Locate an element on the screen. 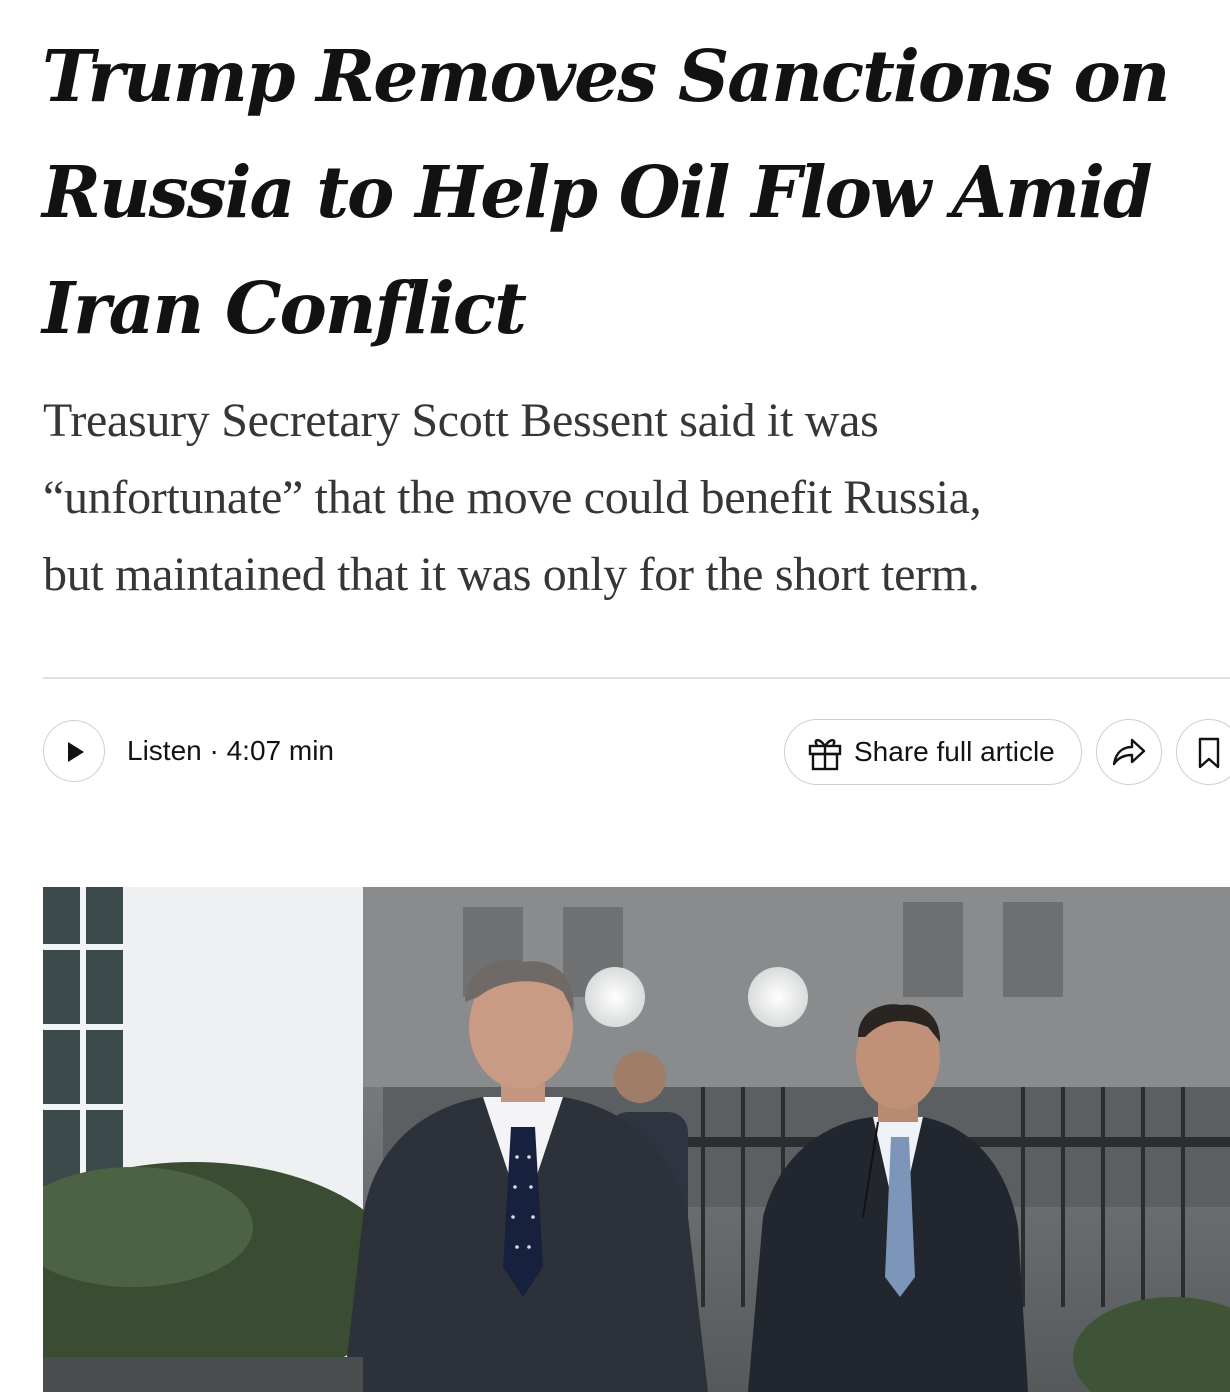  share-full-article-button: Share full article is located at coordinates (933, 752).